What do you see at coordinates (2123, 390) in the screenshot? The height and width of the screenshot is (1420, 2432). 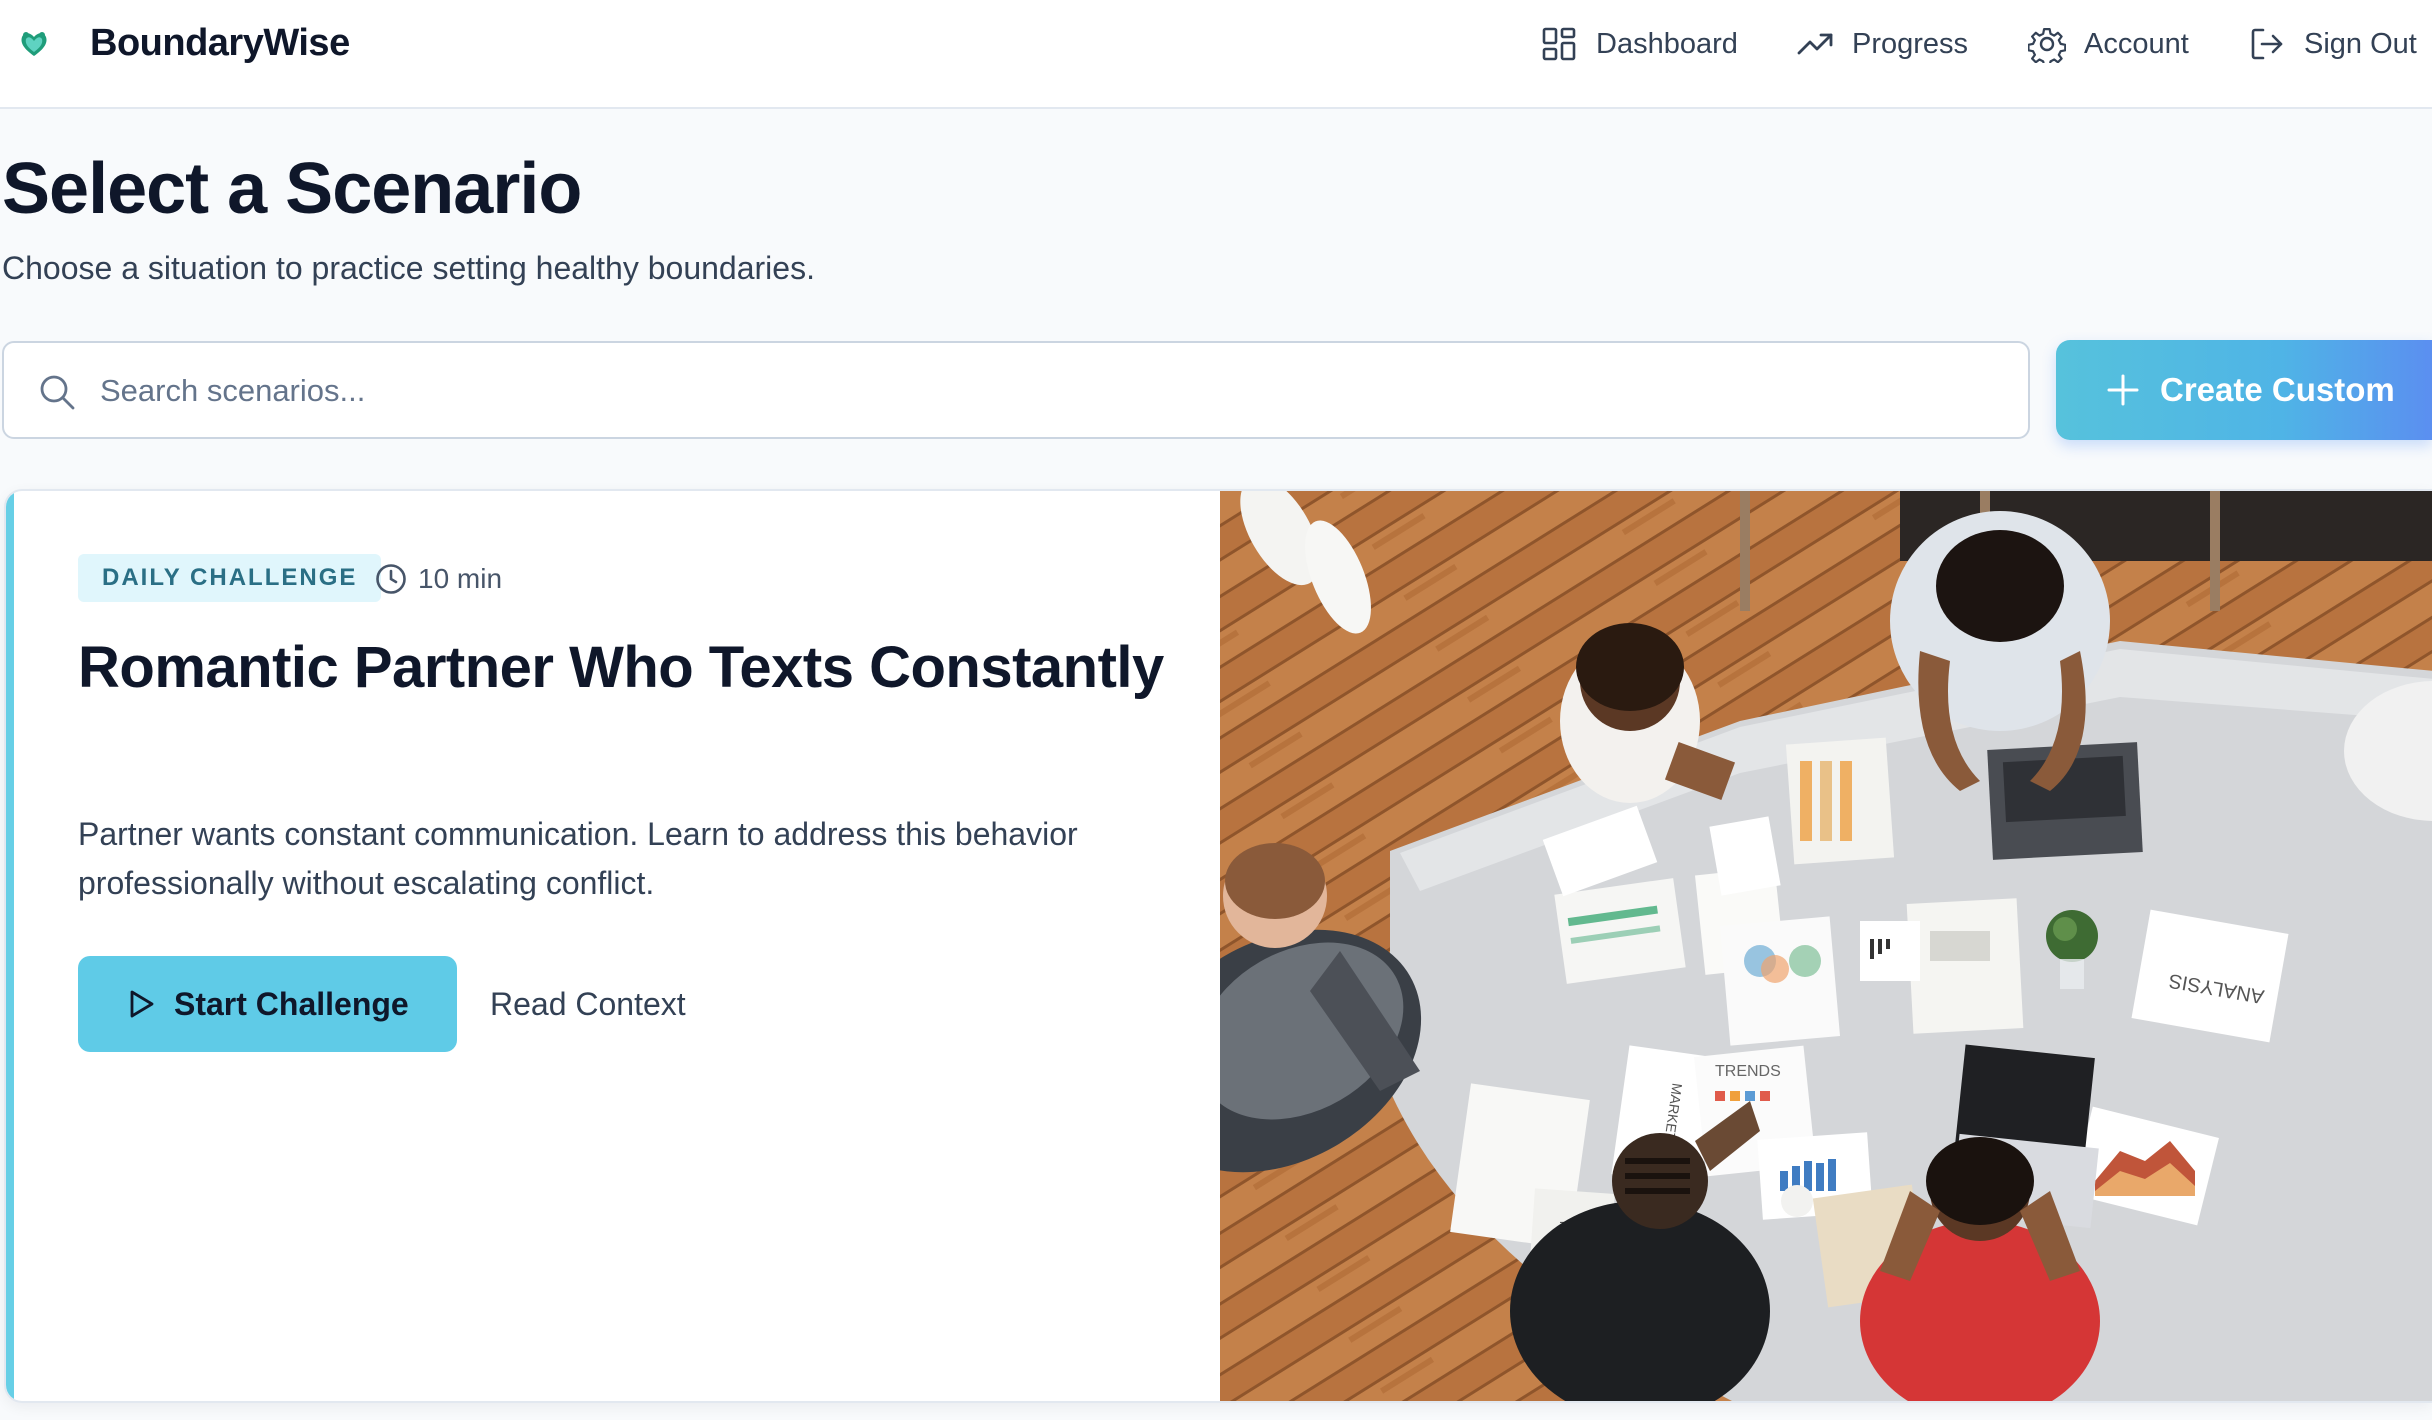 I see `plus-icon` at bounding box center [2123, 390].